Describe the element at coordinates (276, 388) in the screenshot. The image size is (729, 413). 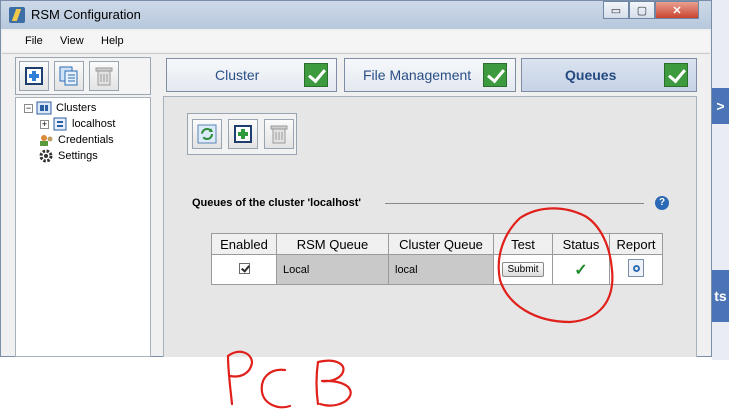
I see `handwritten-letter-c` at that location.